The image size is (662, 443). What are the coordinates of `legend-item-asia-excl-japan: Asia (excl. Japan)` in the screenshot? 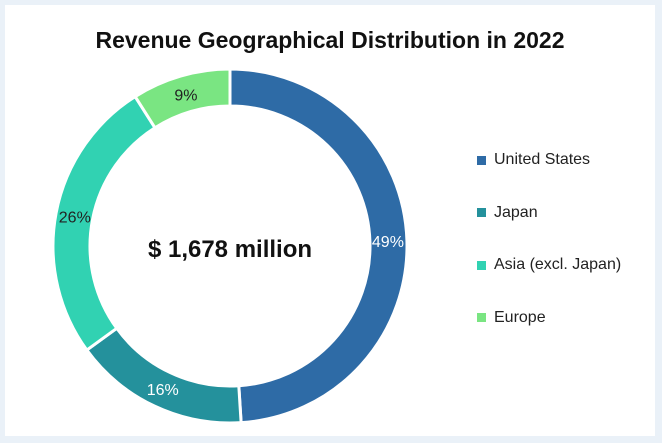 It's located at (566, 265).